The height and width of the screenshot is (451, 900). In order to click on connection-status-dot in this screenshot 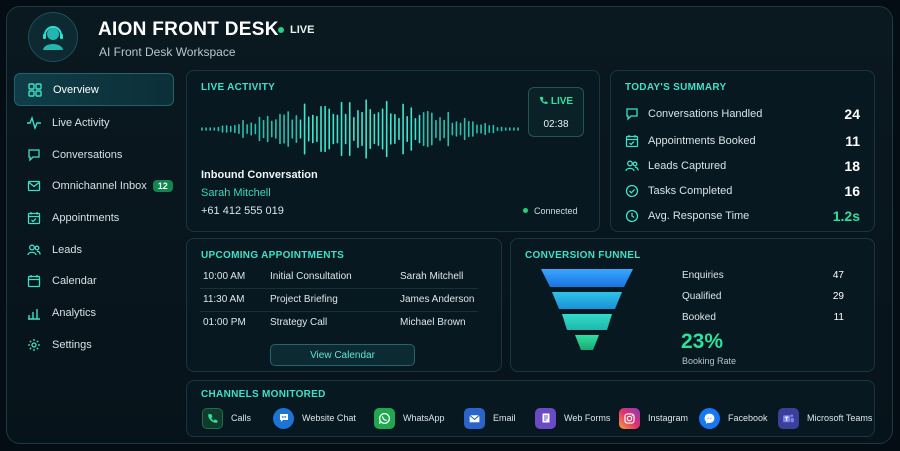, I will do `click(525, 210)`.